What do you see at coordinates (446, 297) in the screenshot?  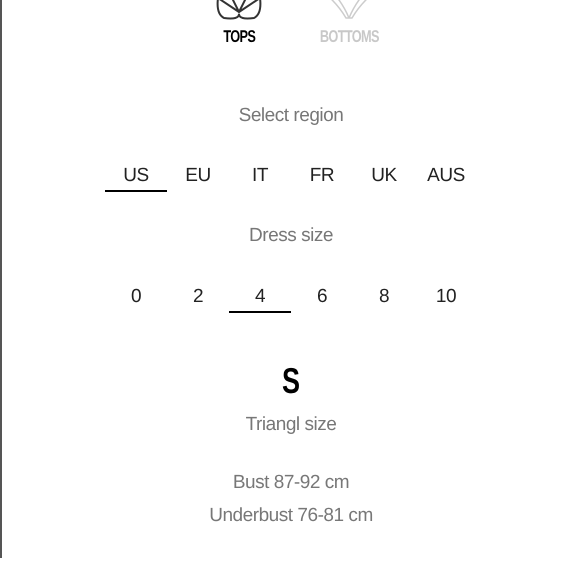 I see `option-tab: 10` at bounding box center [446, 297].